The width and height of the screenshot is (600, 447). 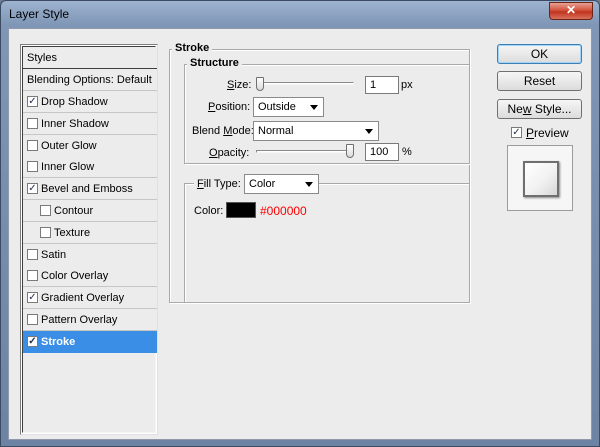 I want to click on opacity-slider-handle, so click(x=350, y=151).